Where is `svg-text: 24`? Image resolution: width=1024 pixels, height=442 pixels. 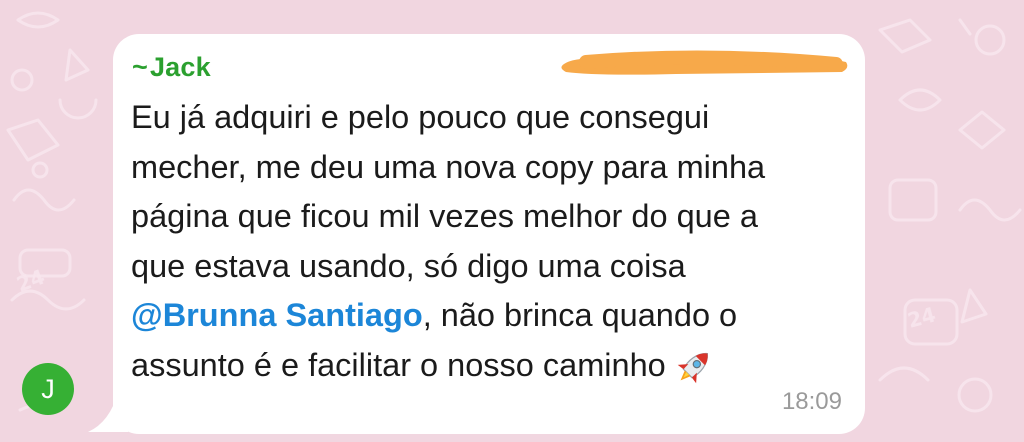 svg-text: 24 is located at coordinates (921, 317).